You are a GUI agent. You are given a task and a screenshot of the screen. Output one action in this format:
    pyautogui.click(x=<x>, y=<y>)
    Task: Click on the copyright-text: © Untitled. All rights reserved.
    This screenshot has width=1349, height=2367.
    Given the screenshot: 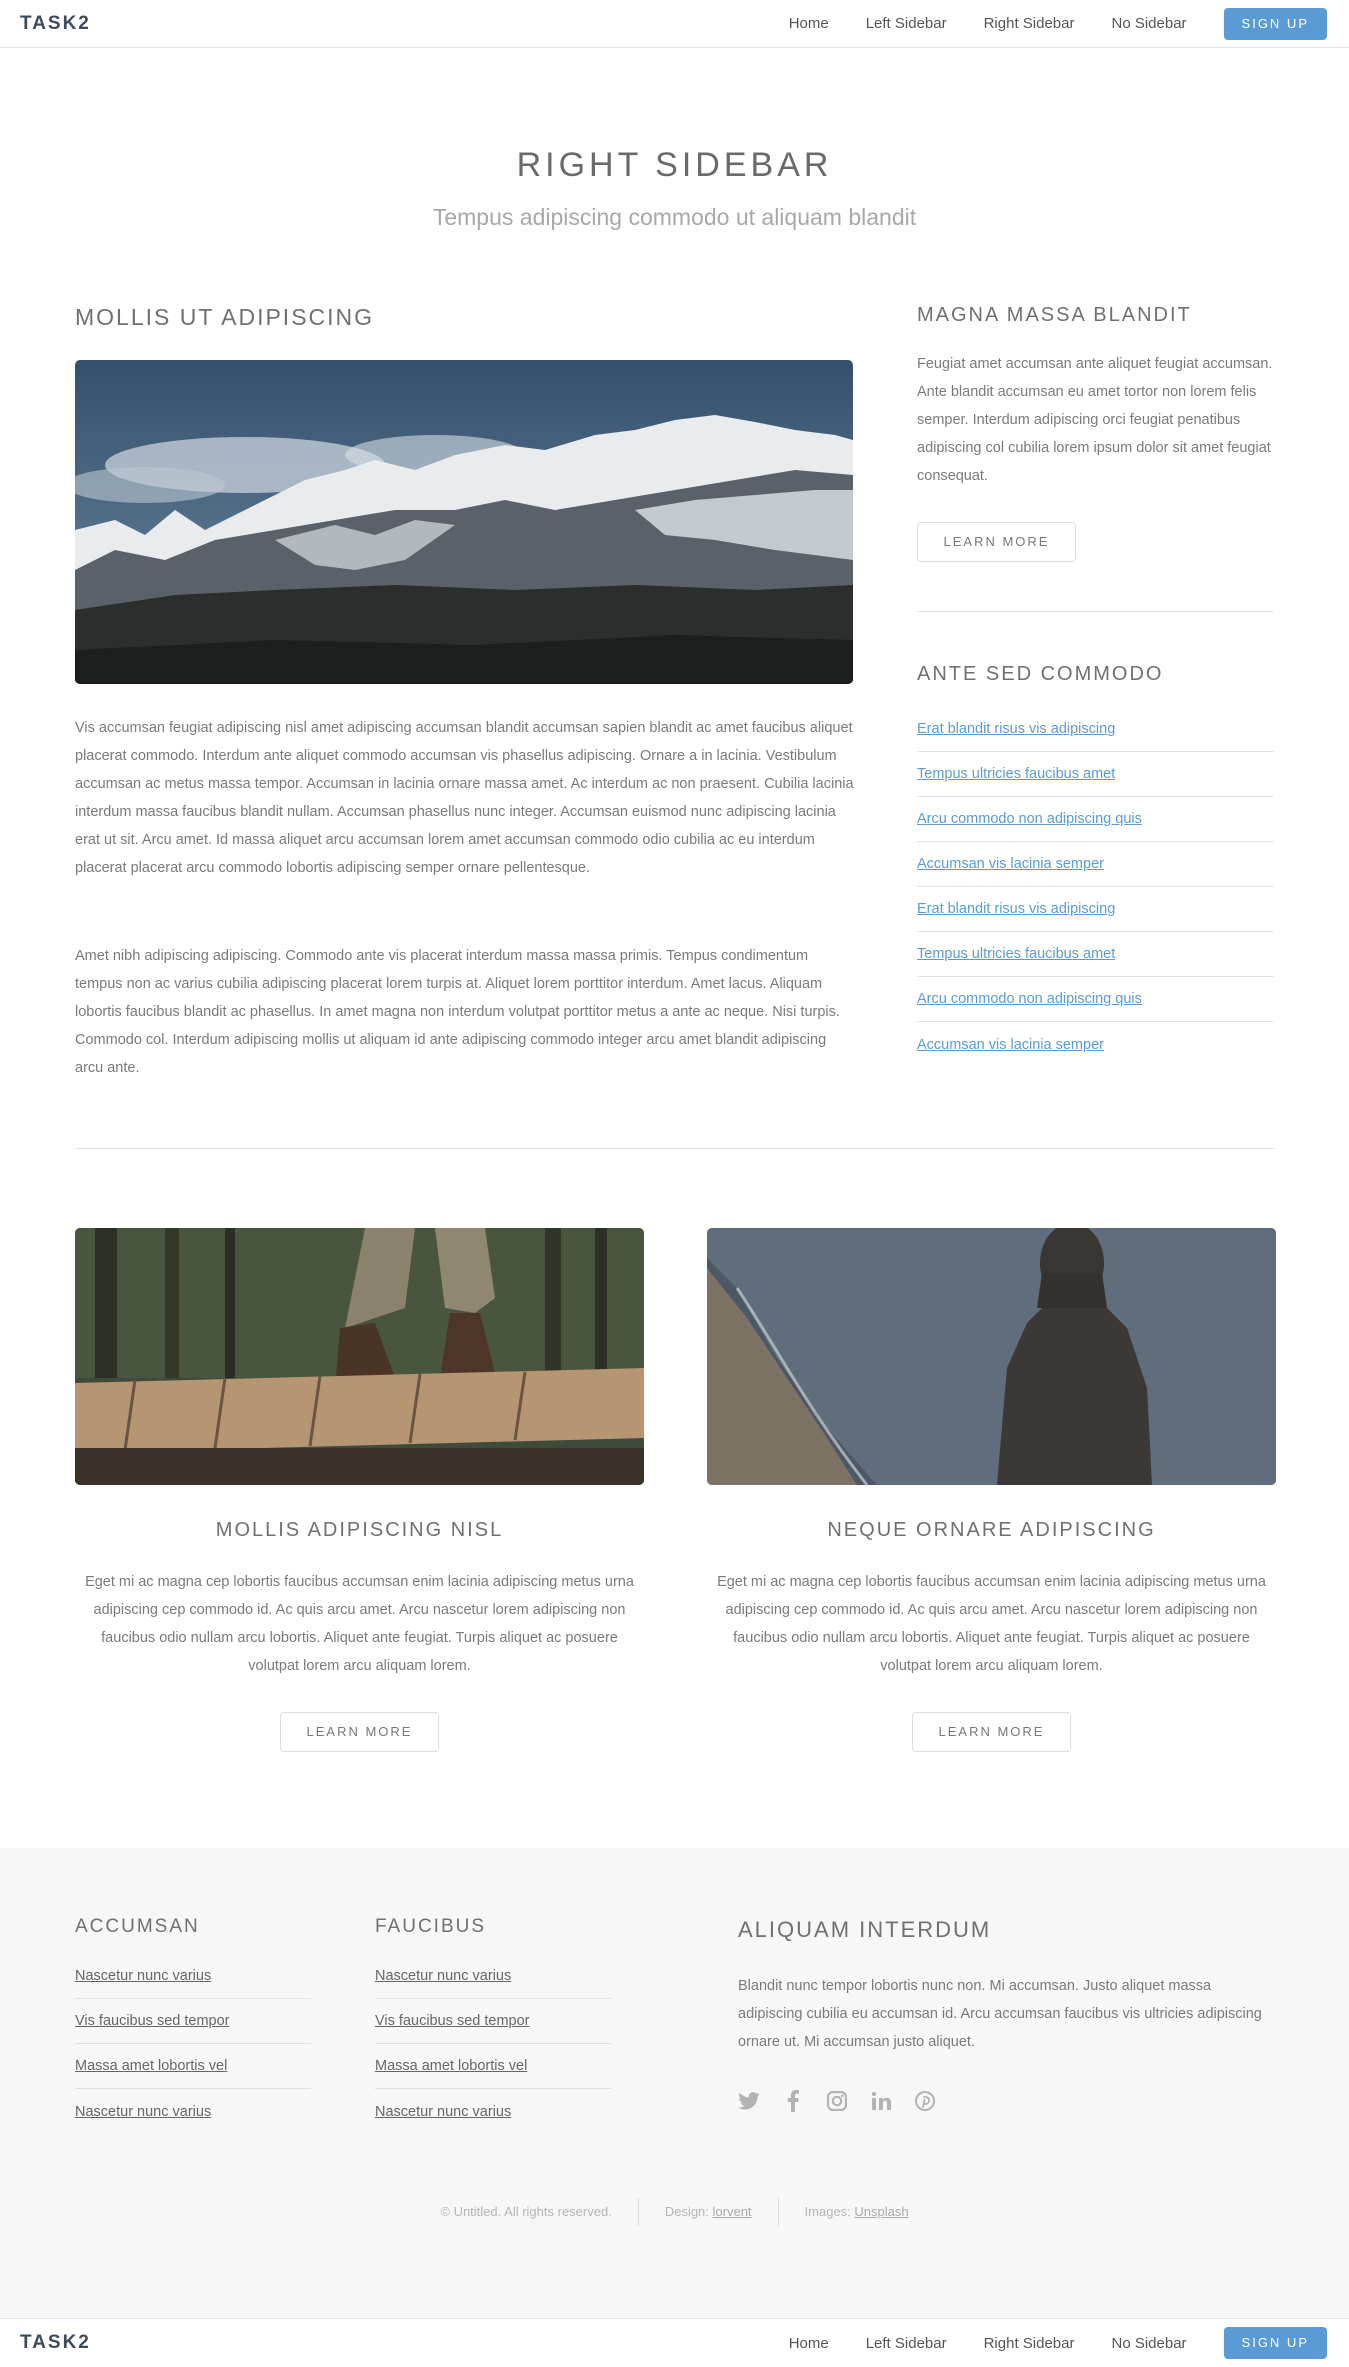 What is the action you would take?
    pyautogui.click(x=526, y=2211)
    